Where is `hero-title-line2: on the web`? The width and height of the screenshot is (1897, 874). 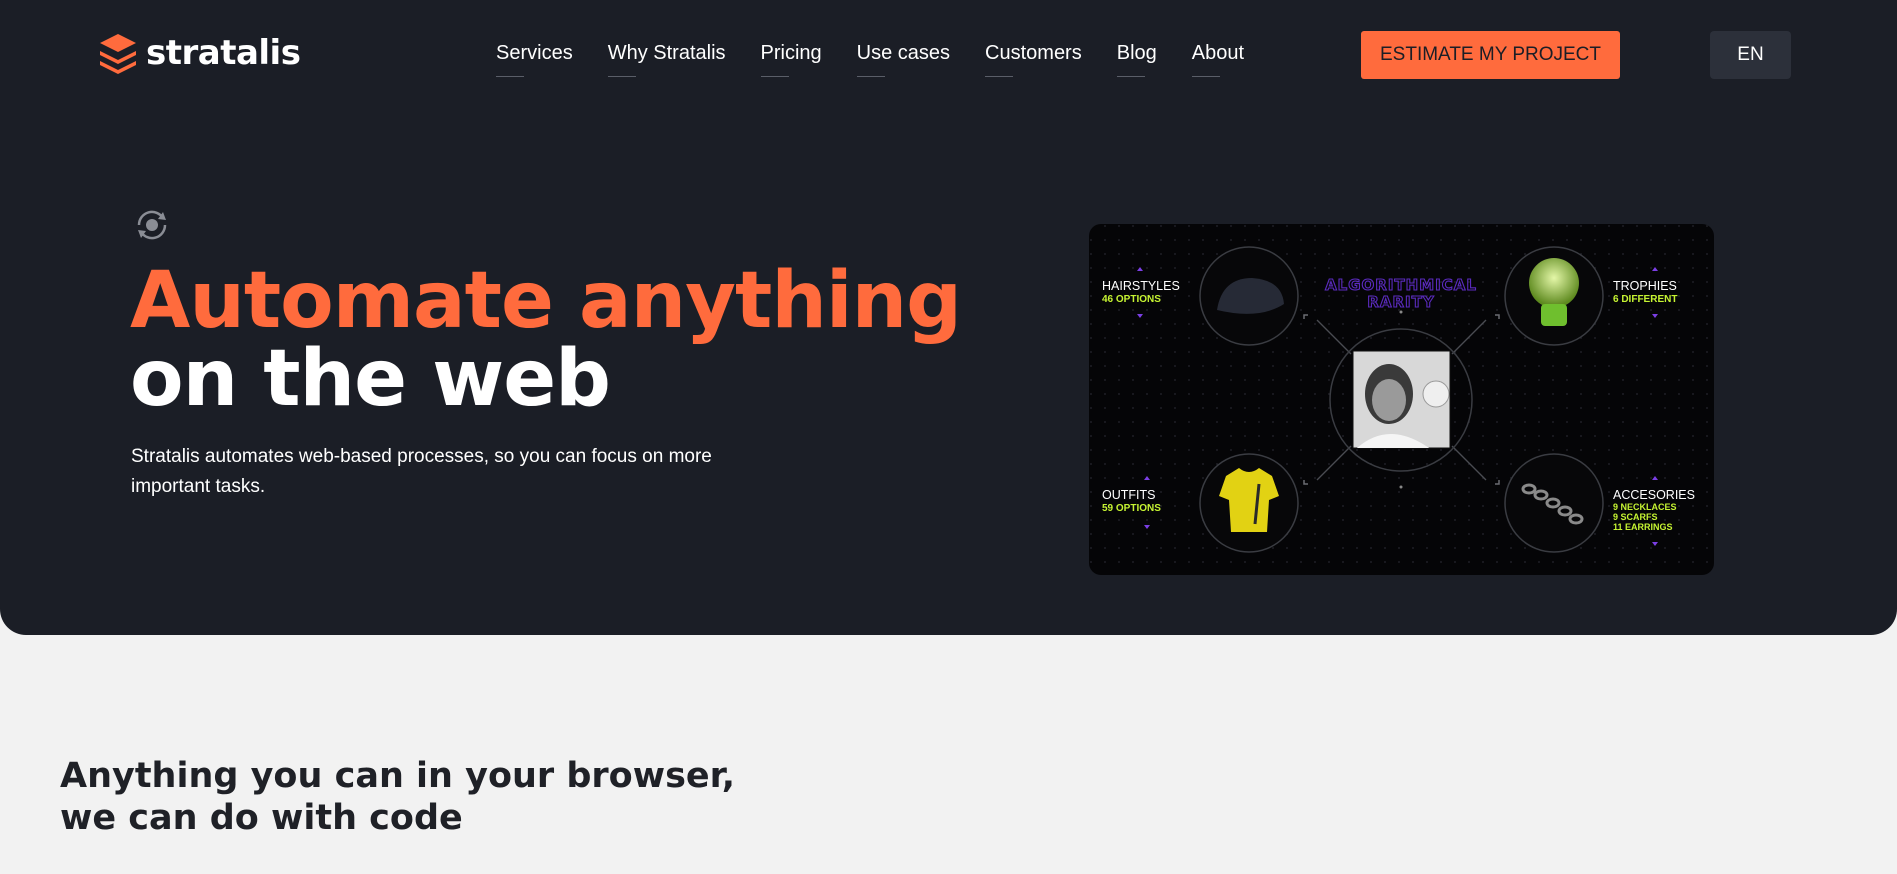 hero-title-line2: on the web is located at coordinates (370, 379).